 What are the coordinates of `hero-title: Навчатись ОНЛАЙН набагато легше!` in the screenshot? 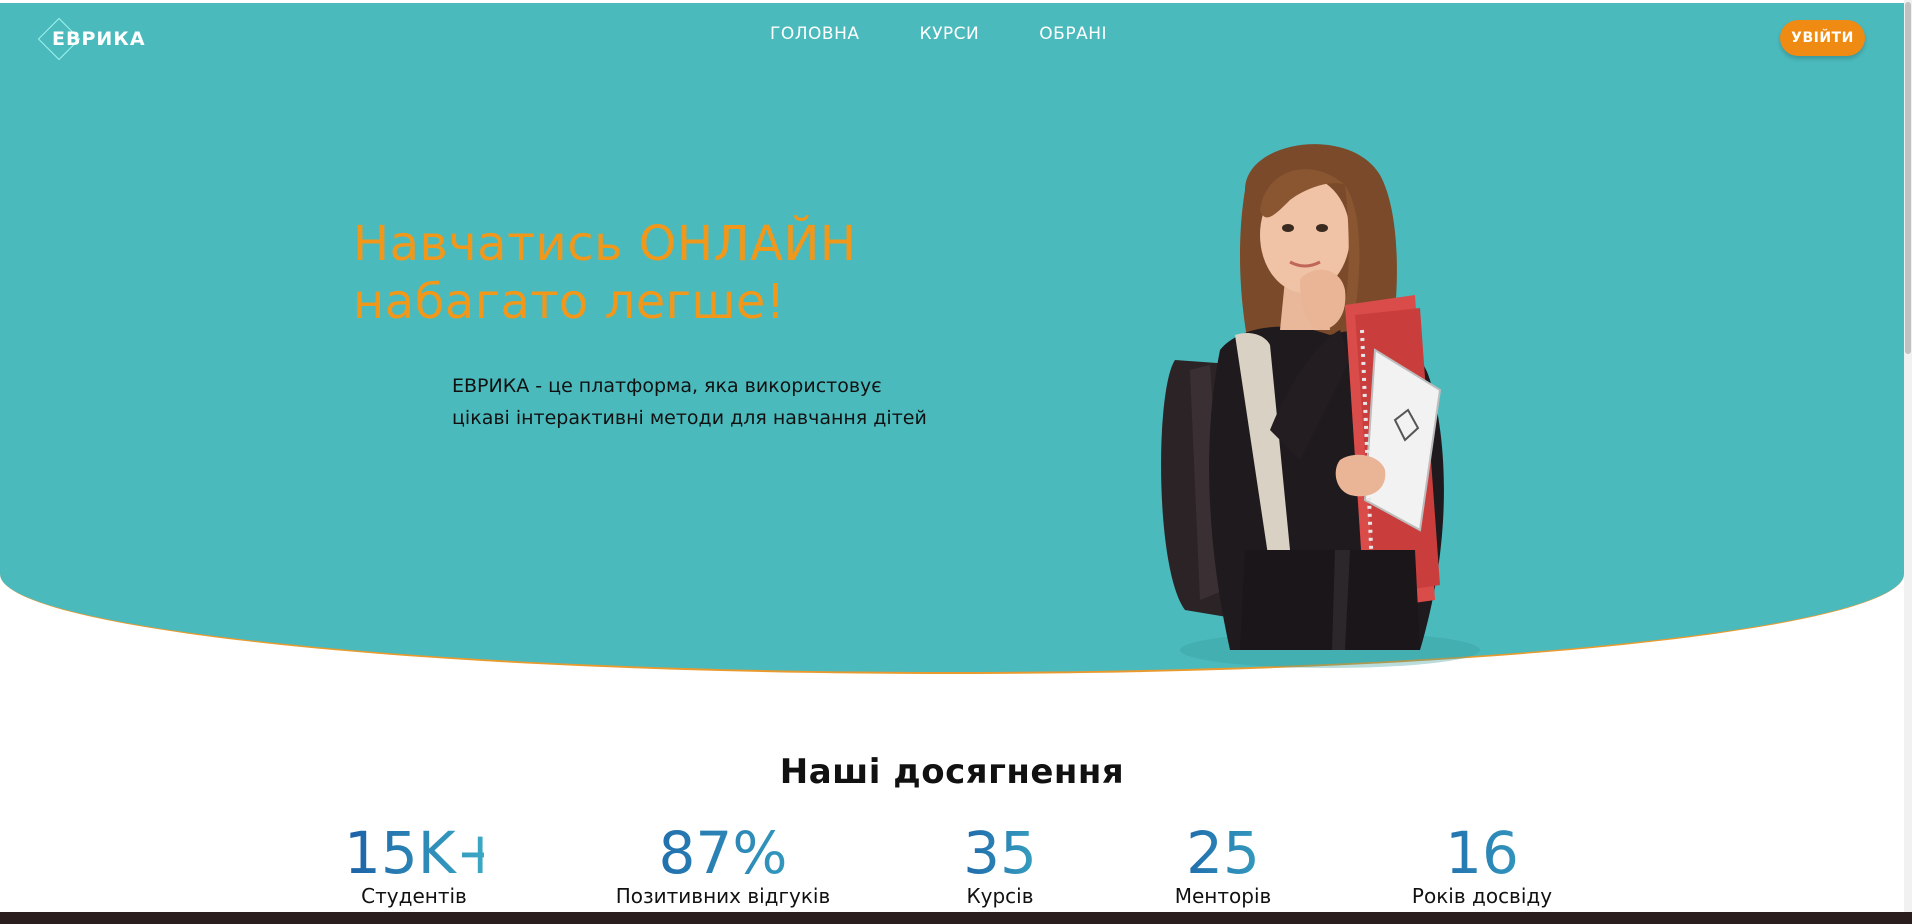 It's located at (663, 273).